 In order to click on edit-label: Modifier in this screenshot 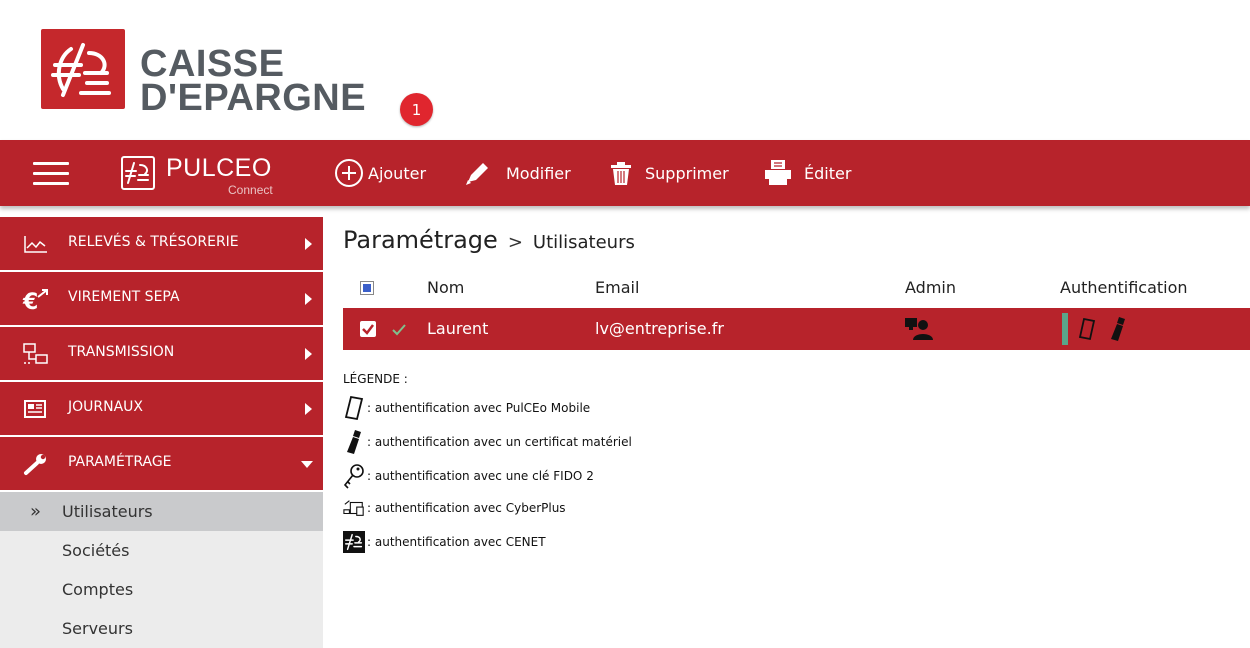, I will do `click(538, 173)`.